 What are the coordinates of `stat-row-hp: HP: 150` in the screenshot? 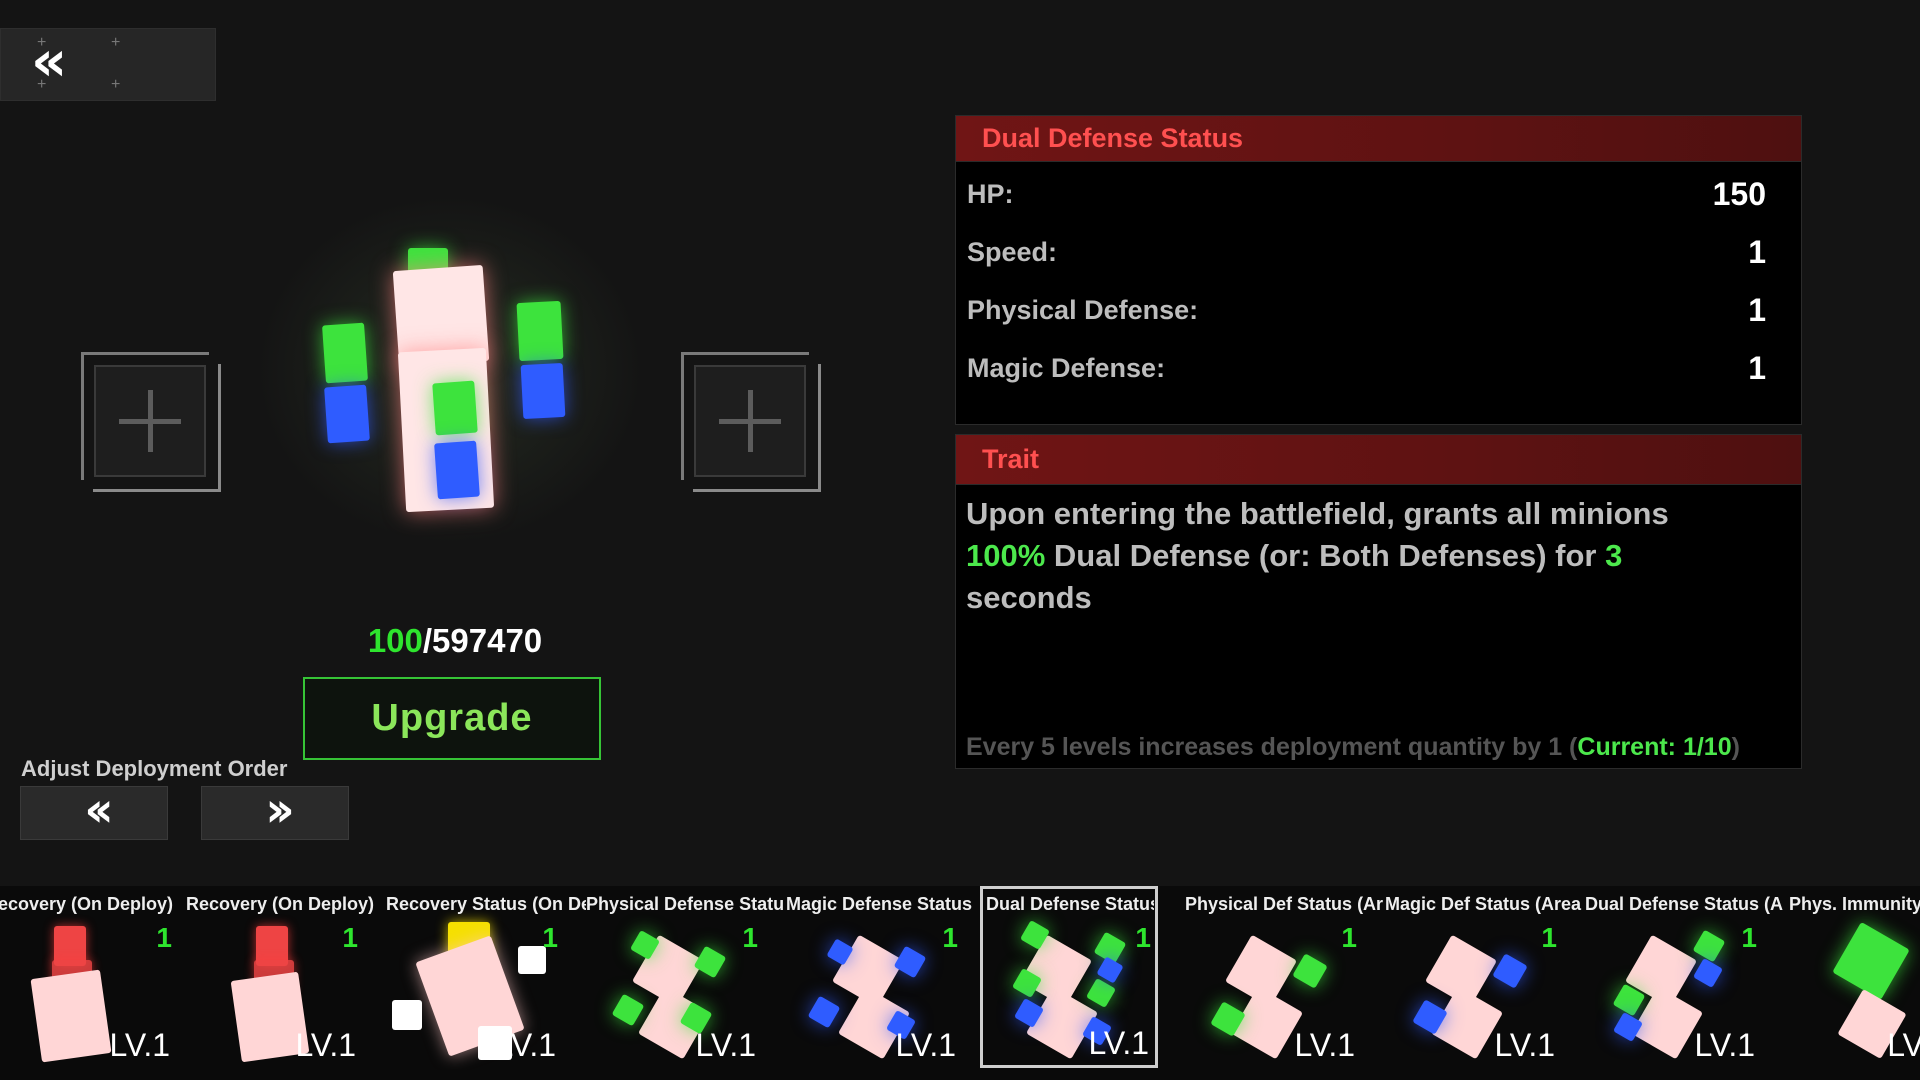 It's located at (1378, 194).